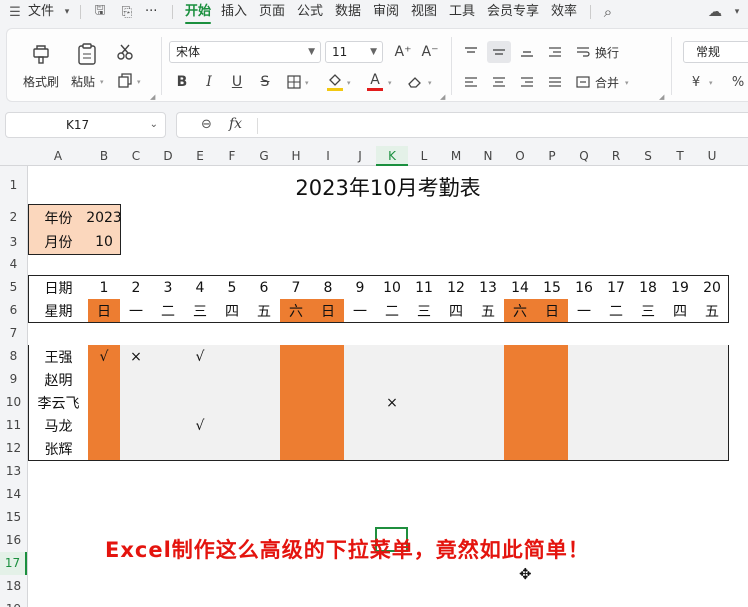 Image resolution: width=748 pixels, height=607 pixels. What do you see at coordinates (87, 54) in the screenshot?
I see `paste-icon` at bounding box center [87, 54].